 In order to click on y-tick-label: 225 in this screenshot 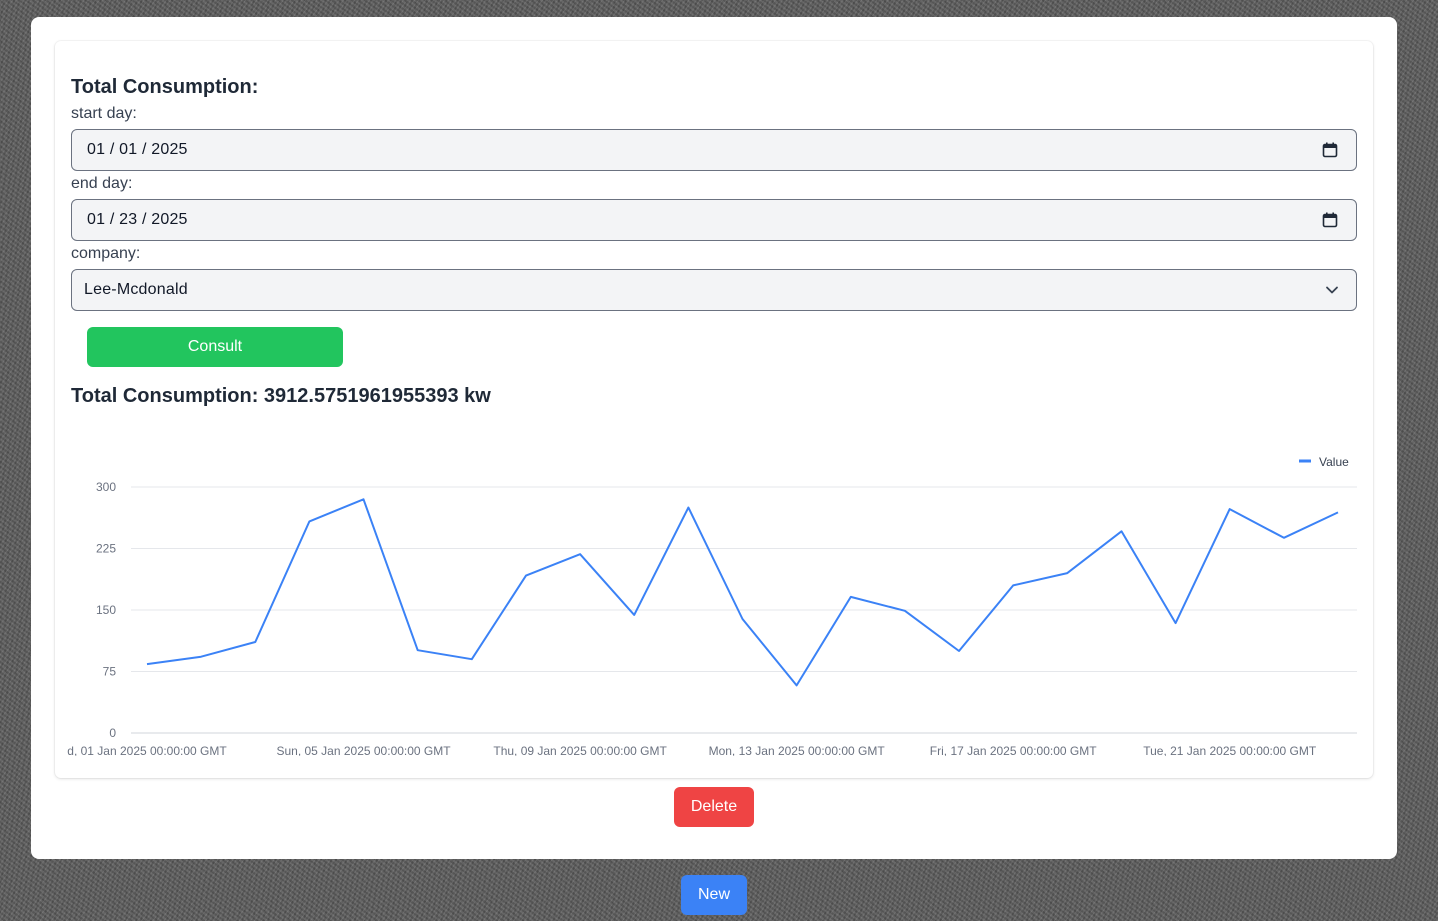, I will do `click(106, 549)`.